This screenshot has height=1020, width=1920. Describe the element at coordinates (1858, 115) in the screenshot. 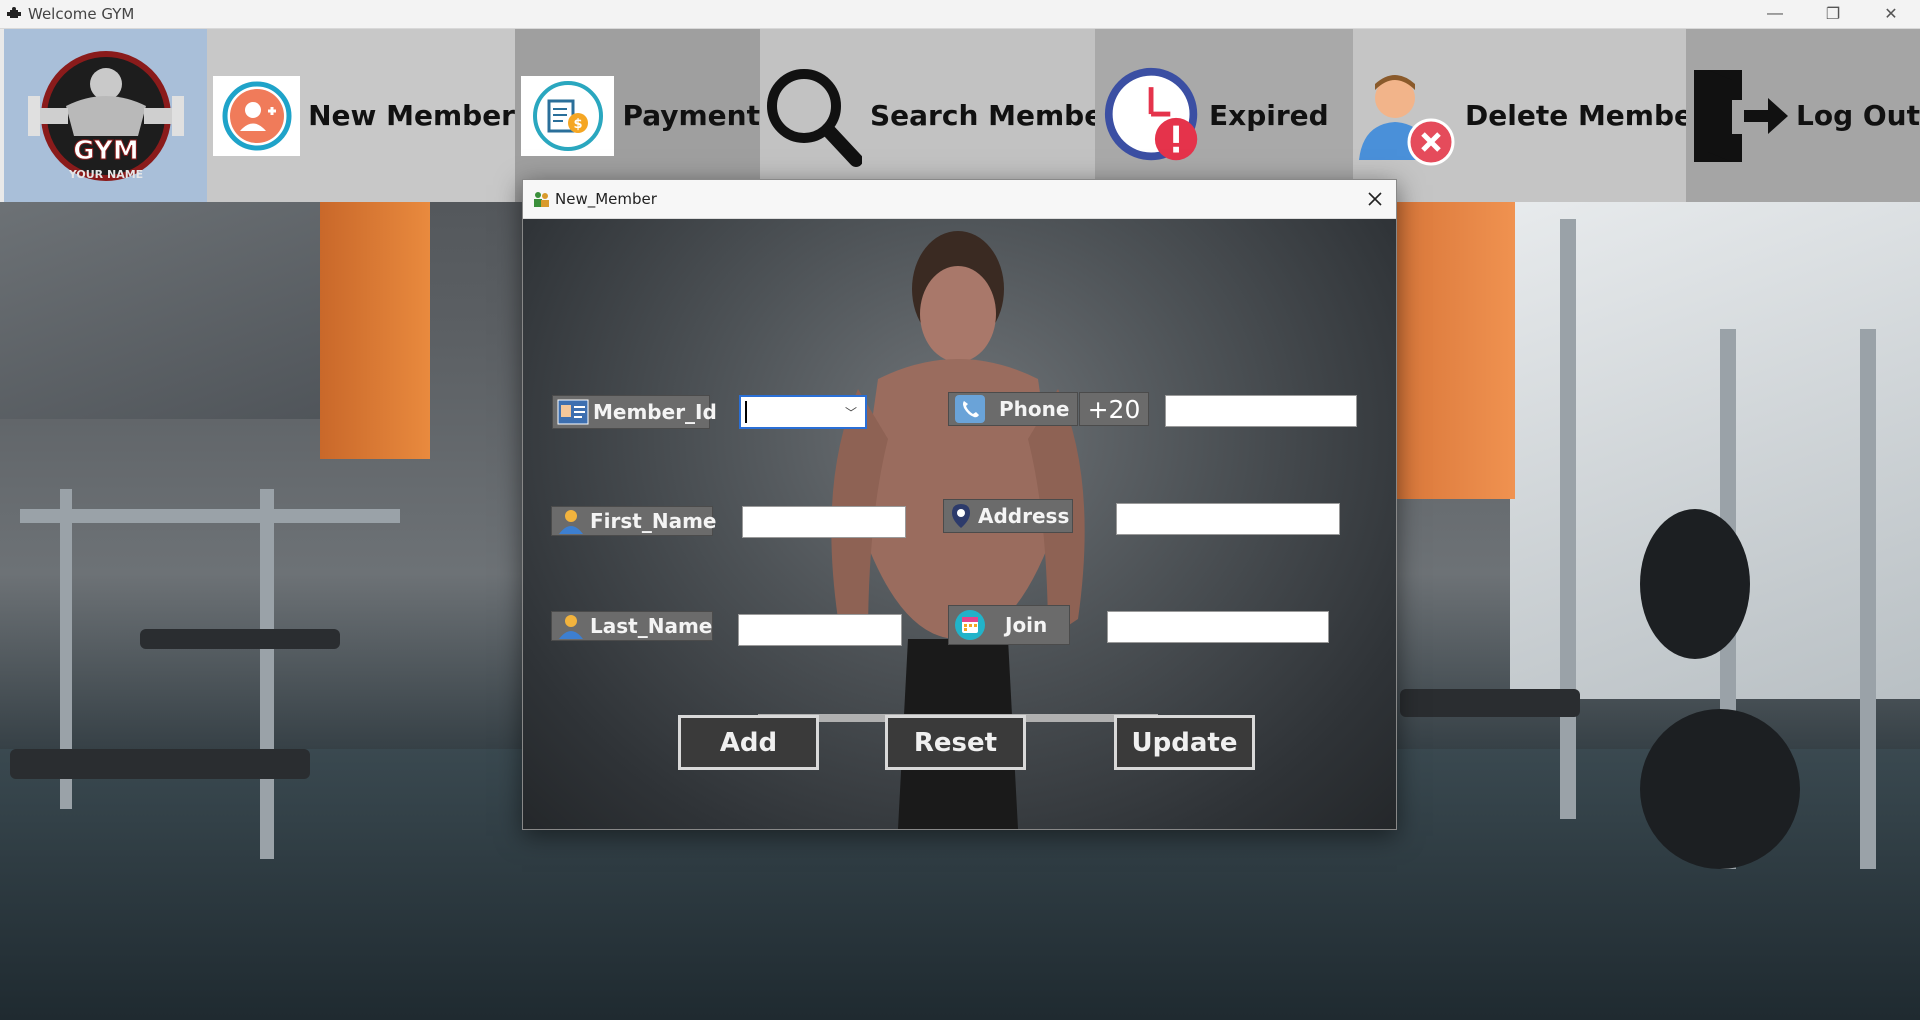

I see `logout-label: Log Out` at that location.